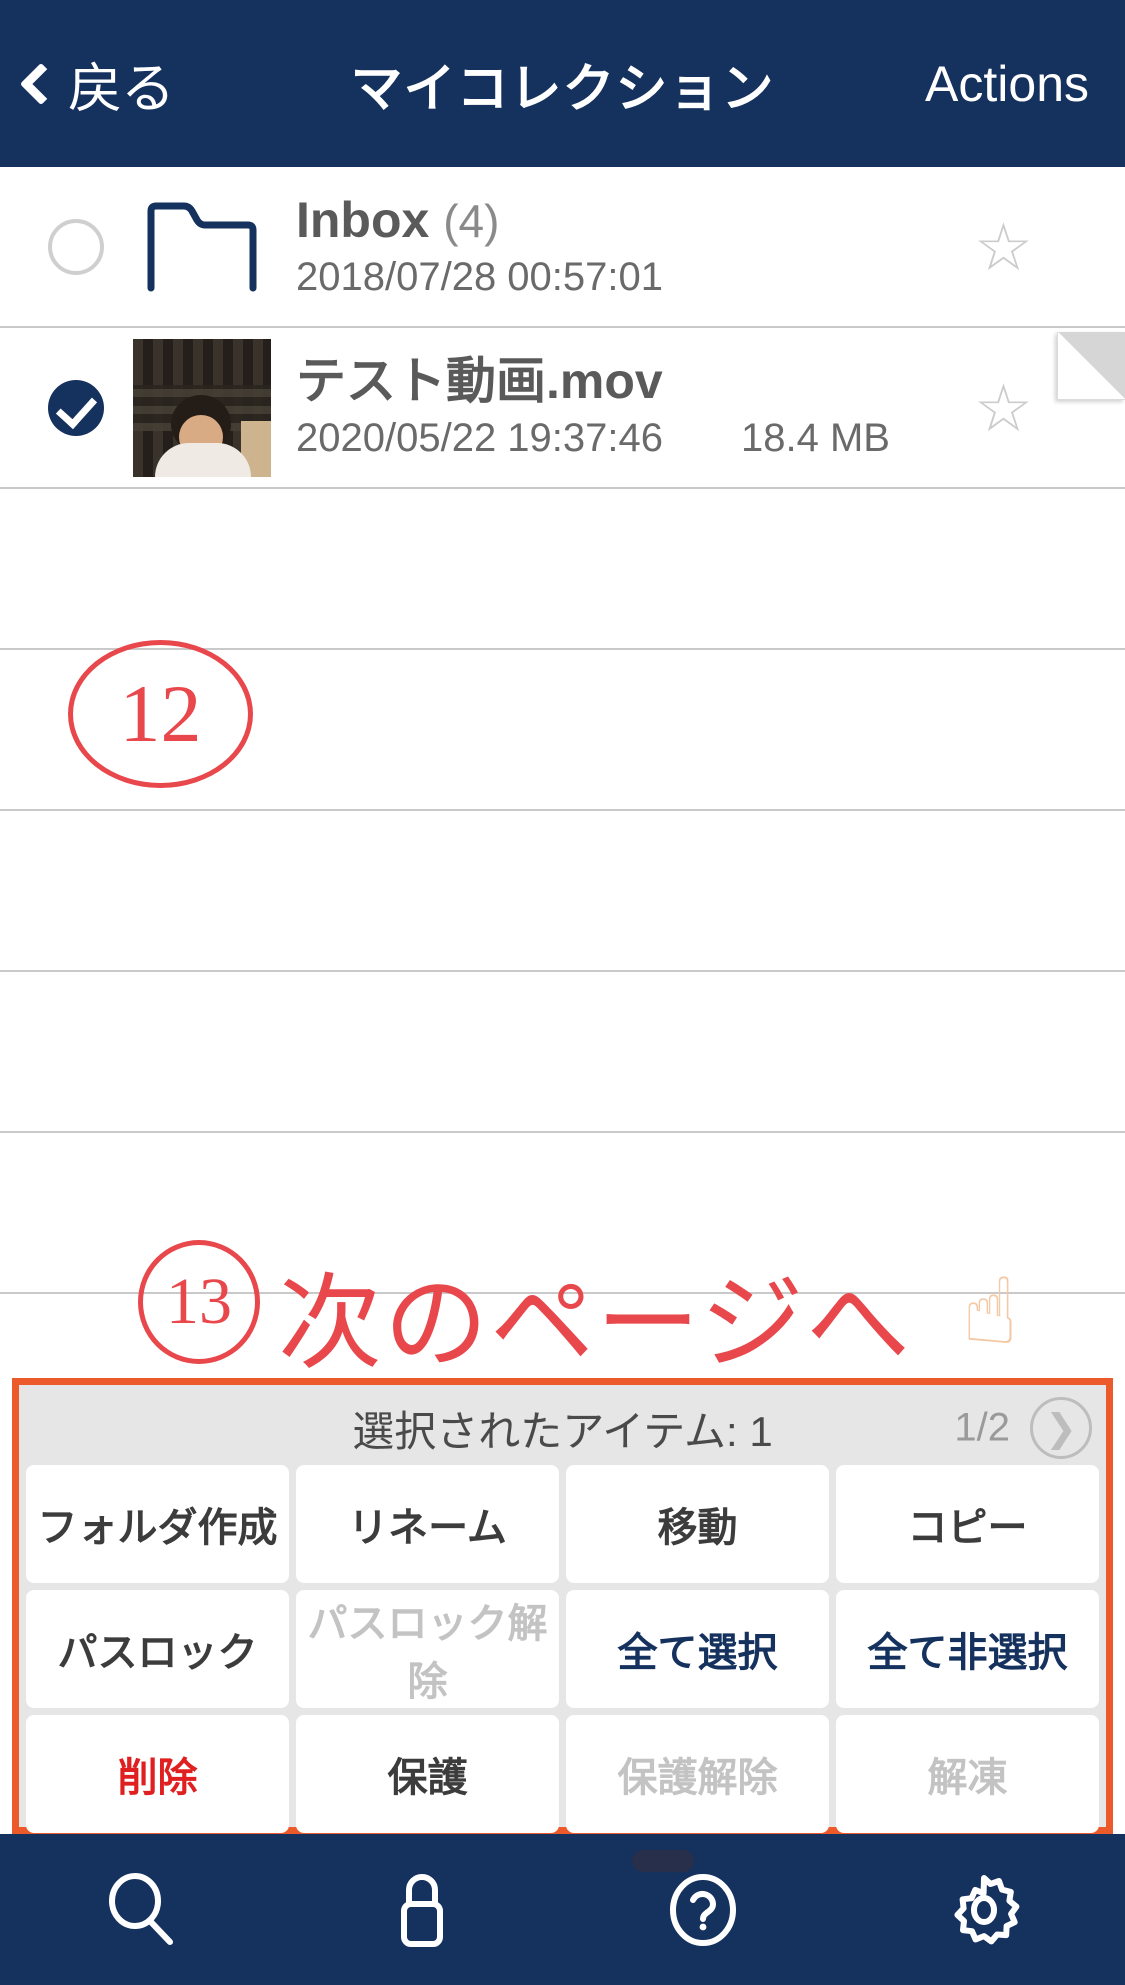 The height and width of the screenshot is (1985, 1125). What do you see at coordinates (157, 1524) in the screenshot?
I see `action-button-create-folder: フォルダ作成` at bounding box center [157, 1524].